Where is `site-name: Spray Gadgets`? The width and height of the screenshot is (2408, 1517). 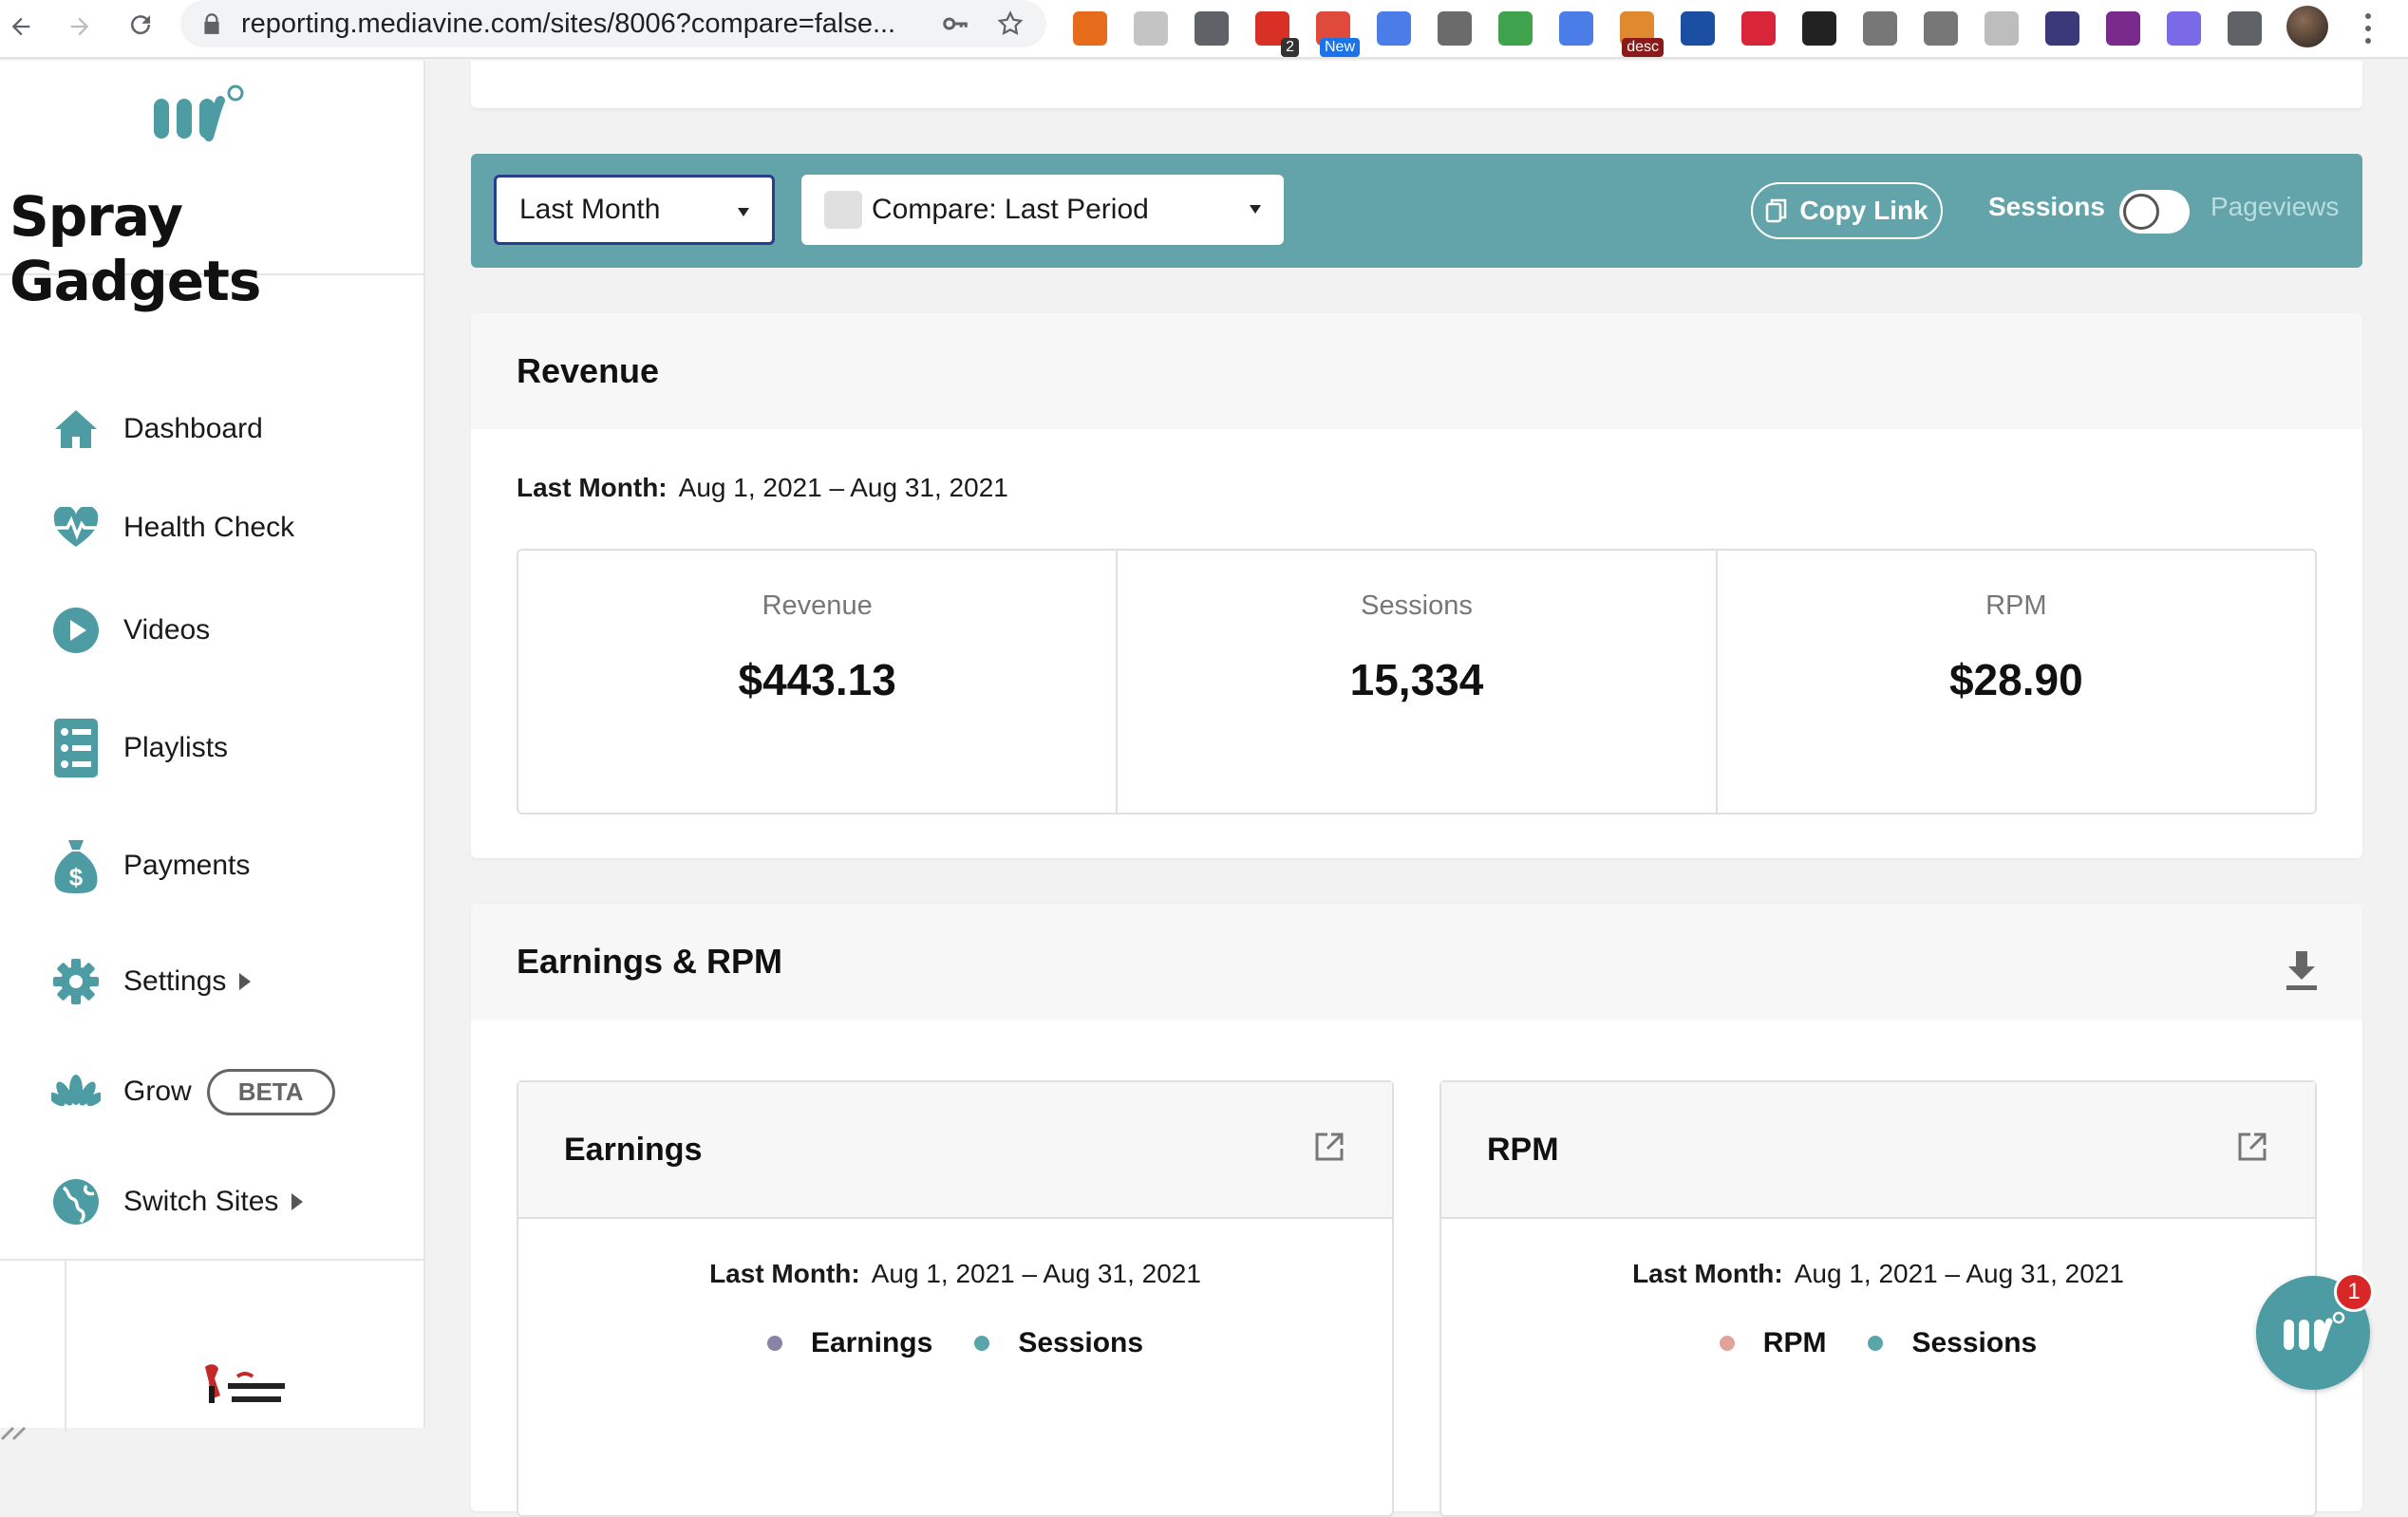
site-name: Spray Gadgets is located at coordinates (135, 248).